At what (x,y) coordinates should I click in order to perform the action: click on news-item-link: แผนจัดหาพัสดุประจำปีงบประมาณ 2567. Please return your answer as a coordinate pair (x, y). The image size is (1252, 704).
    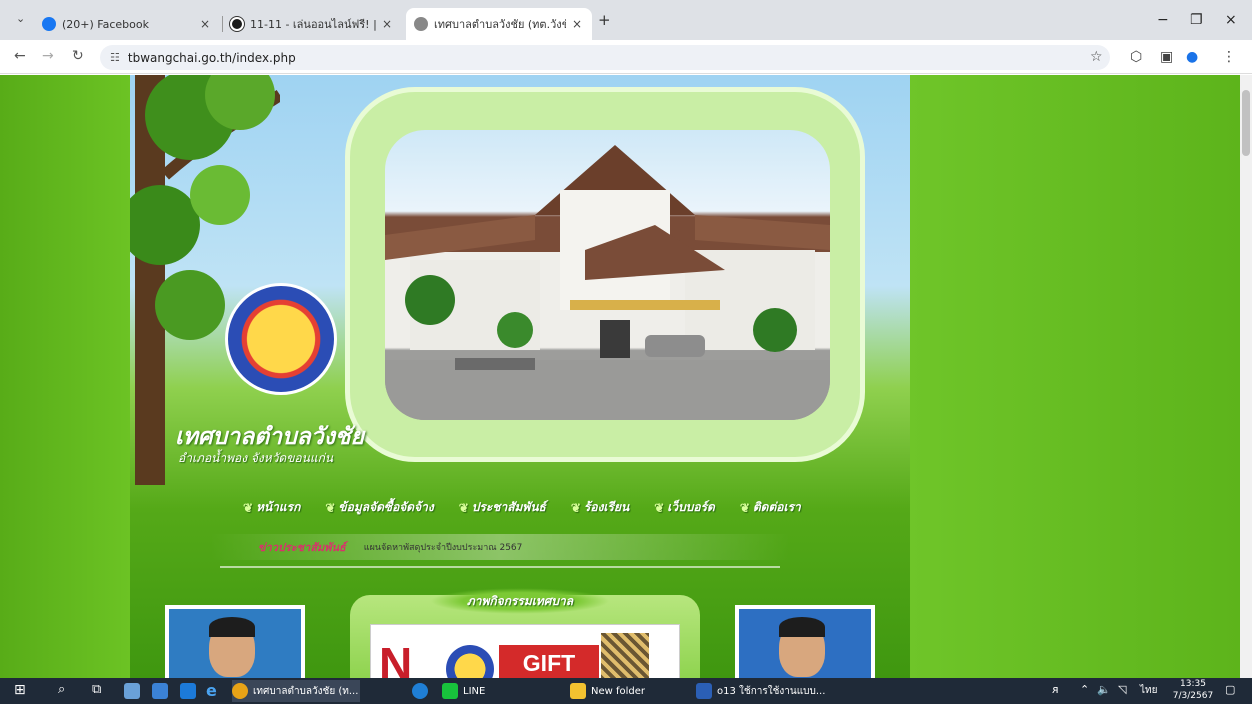
    Looking at the image, I should click on (443, 547).